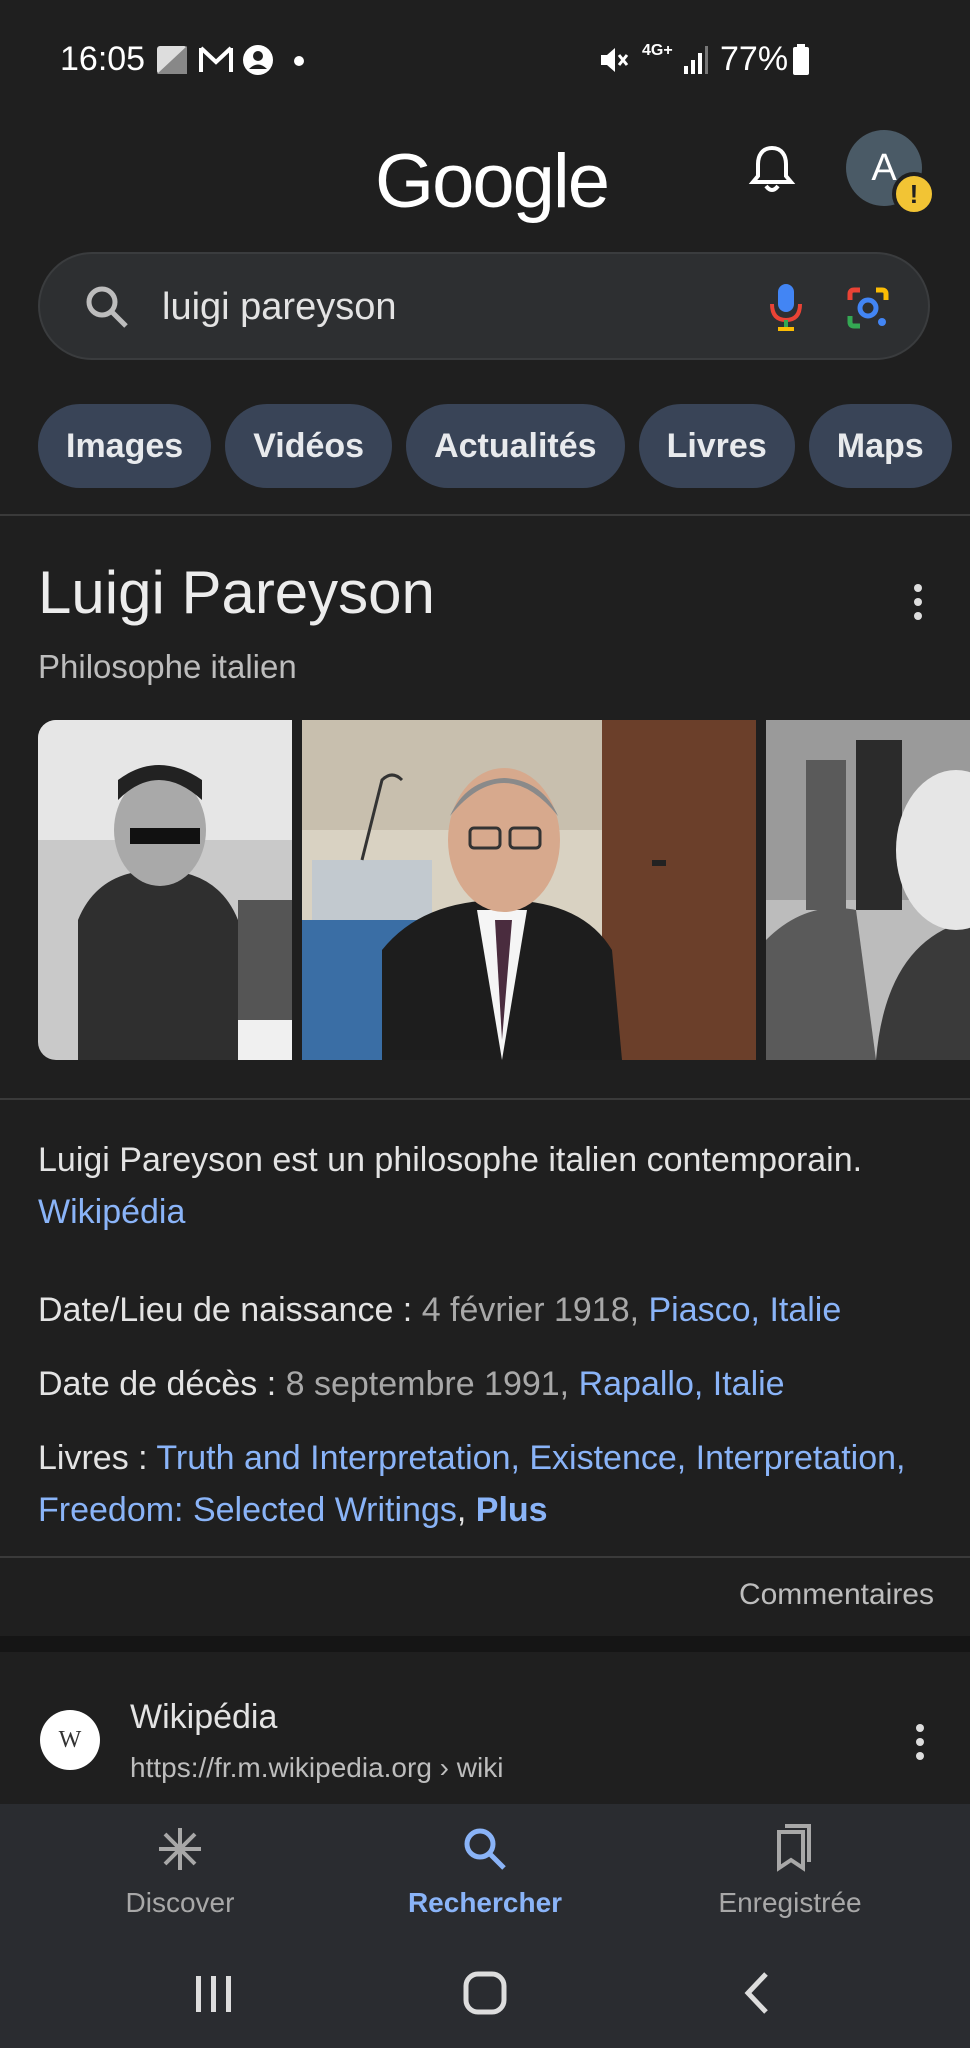 The width and height of the screenshot is (970, 2048). Describe the element at coordinates (258, 60) in the screenshot. I see `account-icon` at that location.